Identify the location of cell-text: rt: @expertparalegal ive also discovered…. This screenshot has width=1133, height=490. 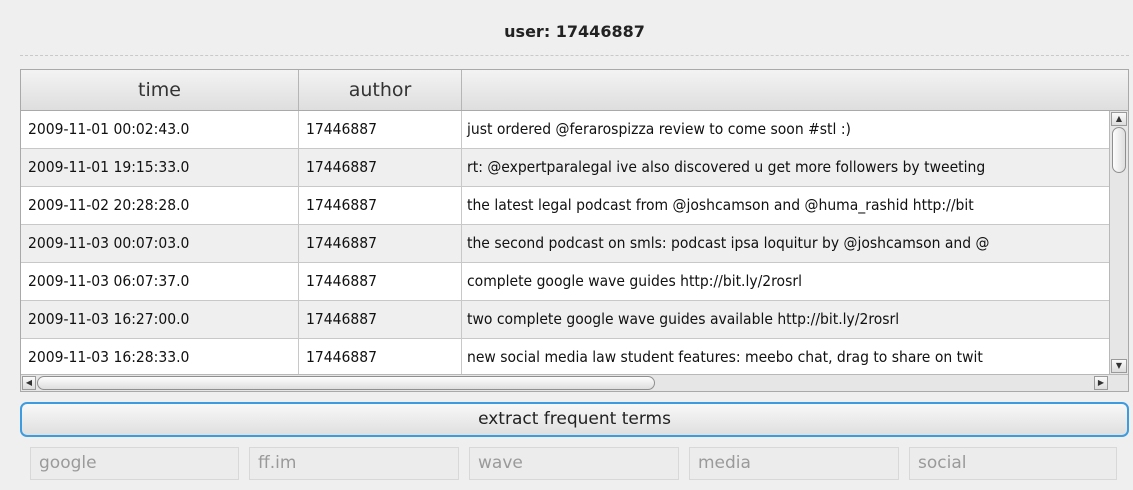
(726, 167).